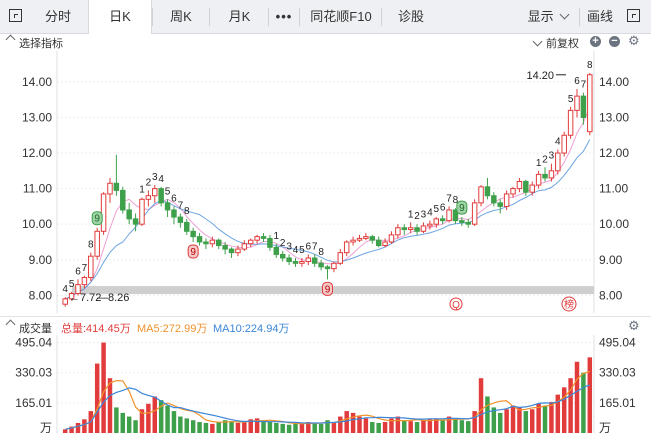 This screenshot has width=651, height=433. What do you see at coordinates (33, 343) in the screenshot?
I see `volume-tick-left: 495.04` at bounding box center [33, 343].